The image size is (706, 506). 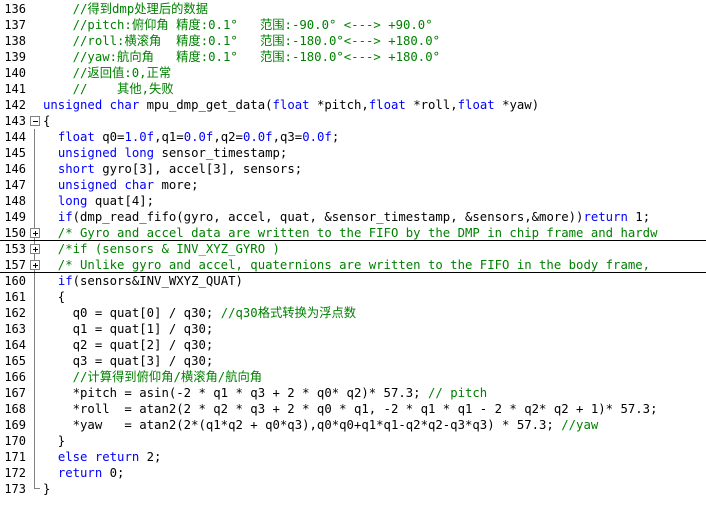 I want to click on keyword-token: long, so click(x=72, y=201).